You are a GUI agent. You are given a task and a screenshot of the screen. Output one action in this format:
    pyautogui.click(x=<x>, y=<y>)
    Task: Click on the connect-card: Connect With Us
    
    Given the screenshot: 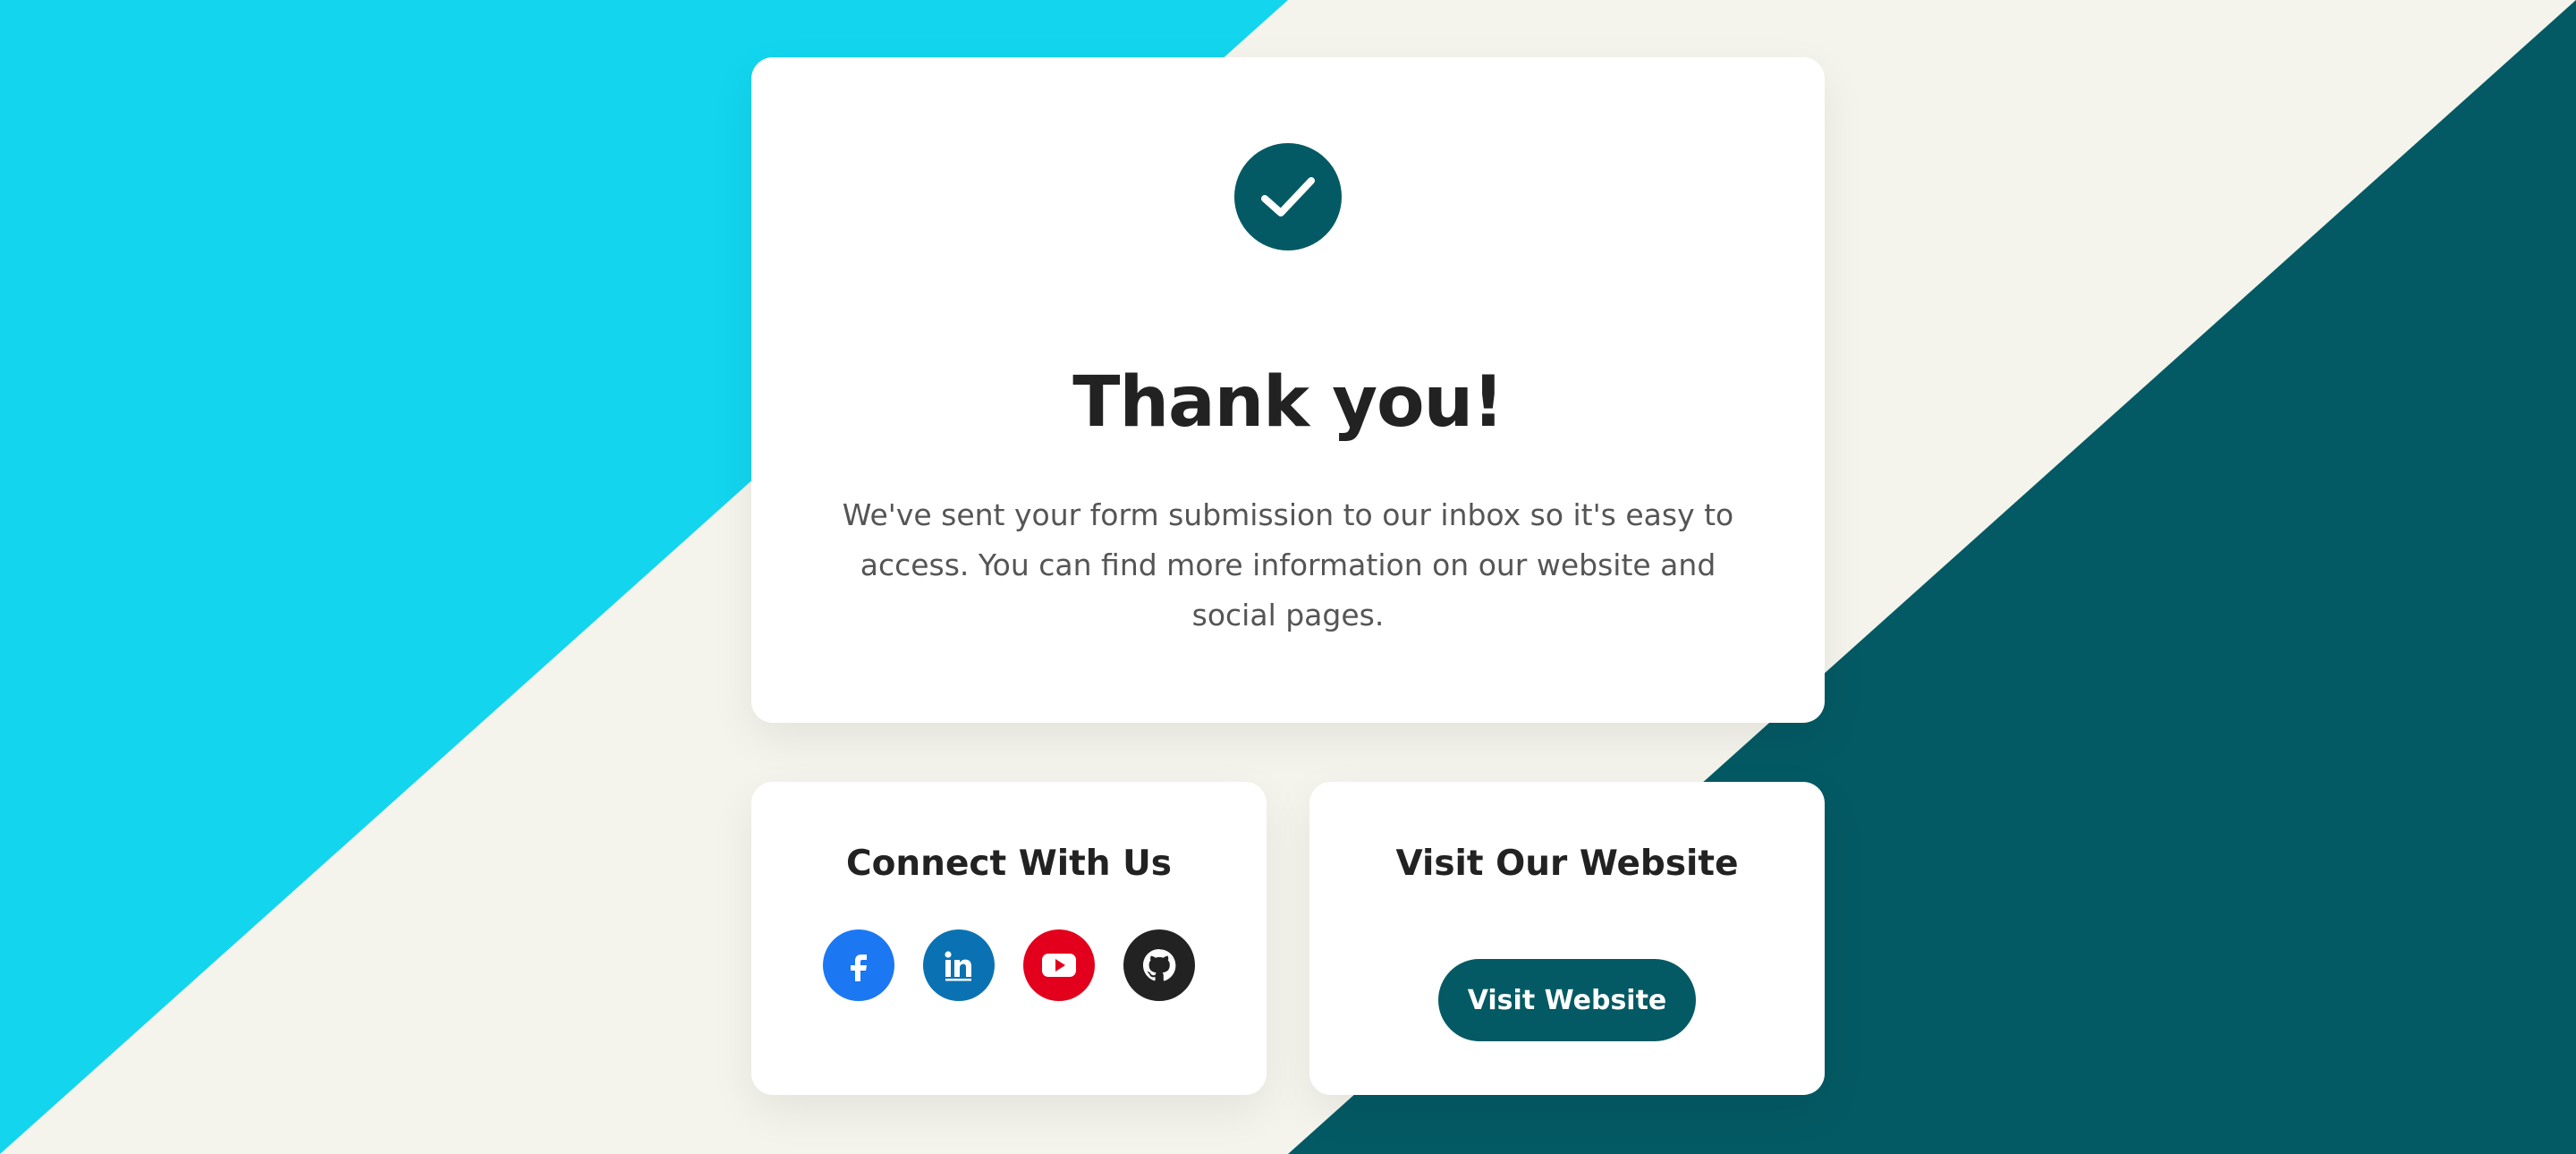 What is the action you would take?
    pyautogui.click(x=1009, y=938)
    